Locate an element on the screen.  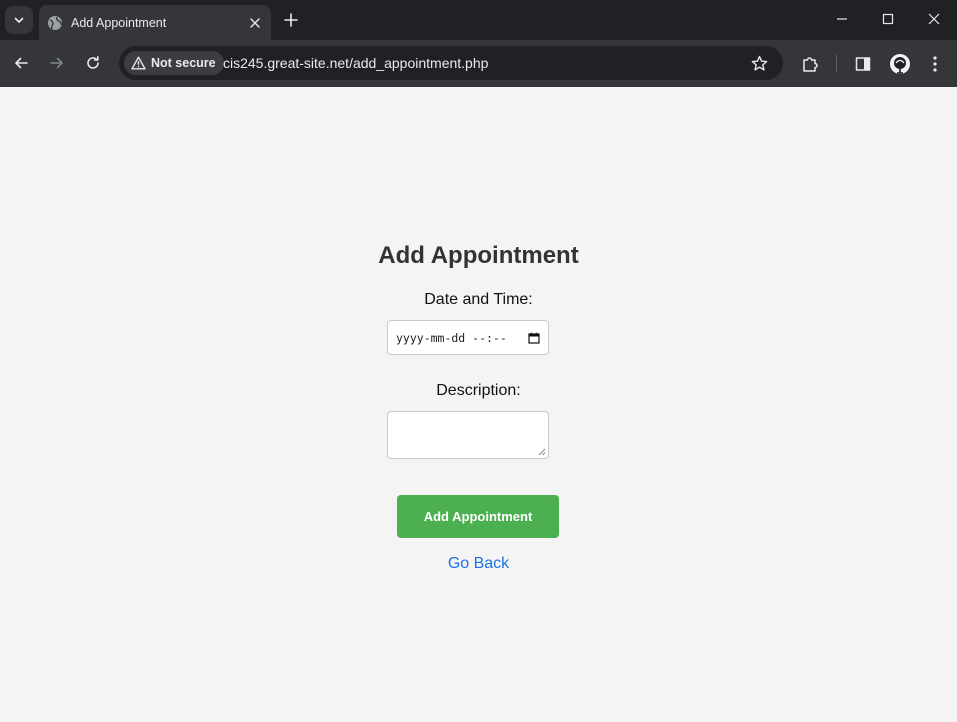
star-icon is located at coordinates (759, 63).